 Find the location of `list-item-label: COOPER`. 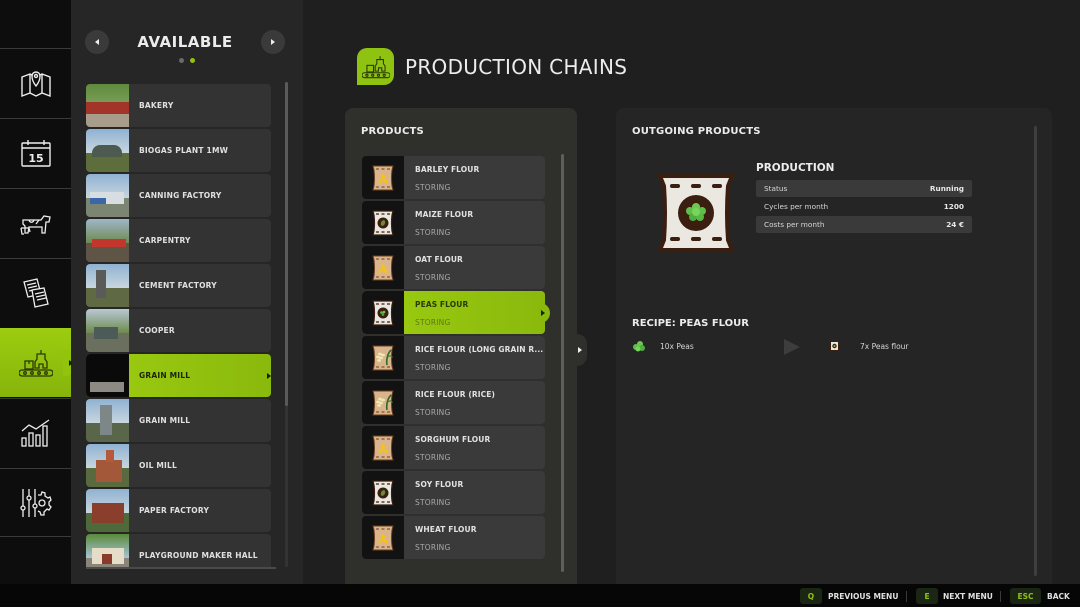

list-item-label: COOPER is located at coordinates (157, 330).